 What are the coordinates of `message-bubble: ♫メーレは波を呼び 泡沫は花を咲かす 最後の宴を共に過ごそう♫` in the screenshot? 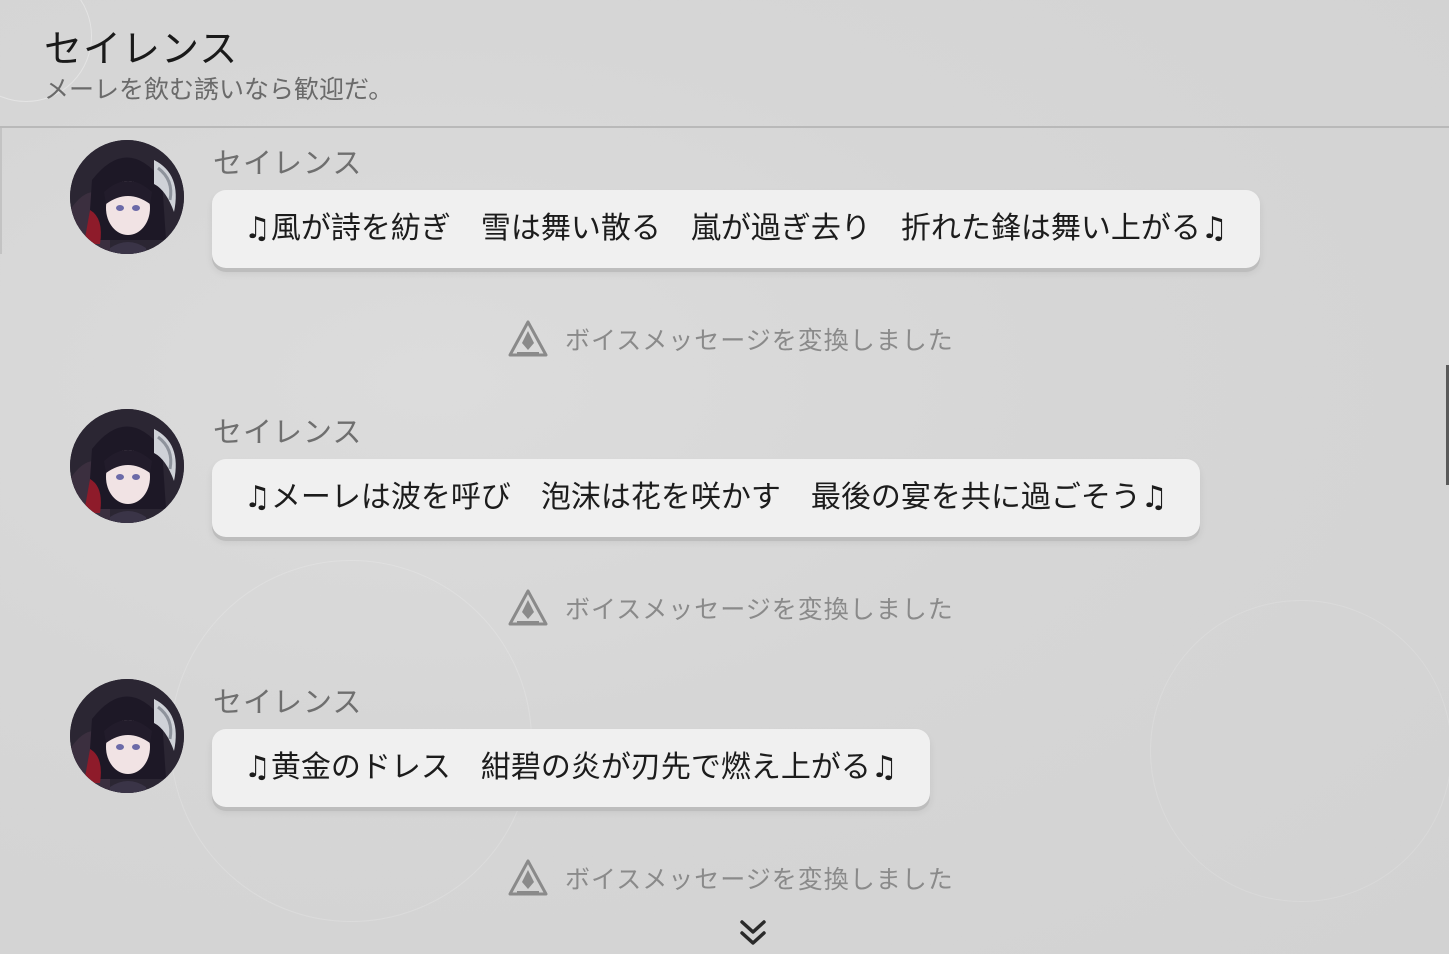 It's located at (706, 498).